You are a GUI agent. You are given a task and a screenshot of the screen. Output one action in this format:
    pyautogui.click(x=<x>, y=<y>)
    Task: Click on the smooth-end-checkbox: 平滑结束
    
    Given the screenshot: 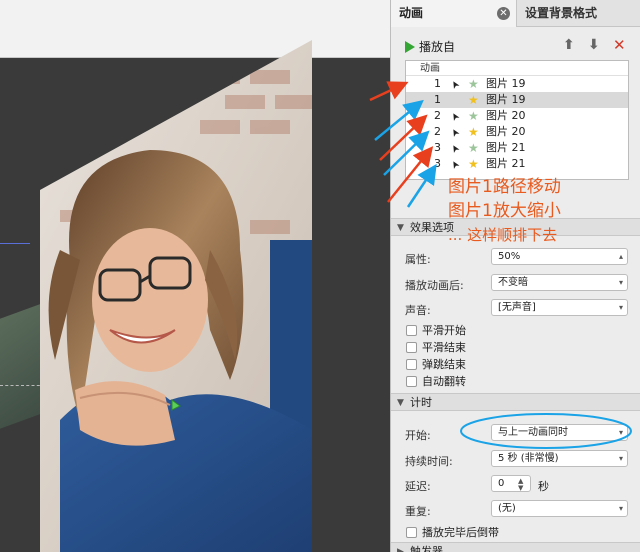 What is the action you would take?
    pyautogui.click(x=436, y=347)
    